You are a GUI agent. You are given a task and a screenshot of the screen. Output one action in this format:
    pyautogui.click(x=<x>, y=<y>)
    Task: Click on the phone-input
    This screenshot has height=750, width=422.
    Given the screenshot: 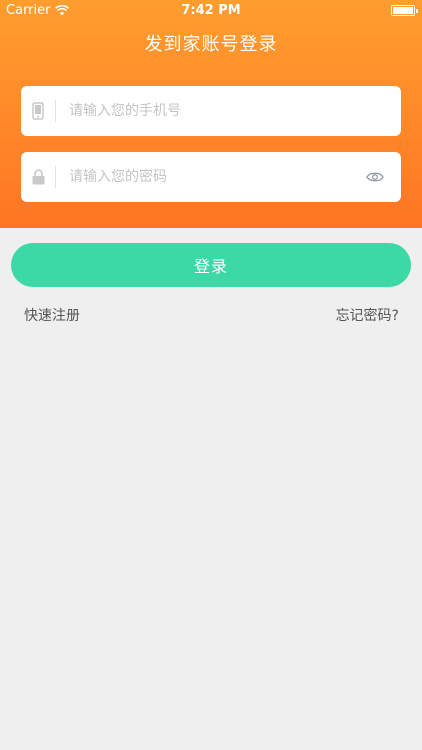 What is the action you would take?
    pyautogui.click(x=234, y=111)
    